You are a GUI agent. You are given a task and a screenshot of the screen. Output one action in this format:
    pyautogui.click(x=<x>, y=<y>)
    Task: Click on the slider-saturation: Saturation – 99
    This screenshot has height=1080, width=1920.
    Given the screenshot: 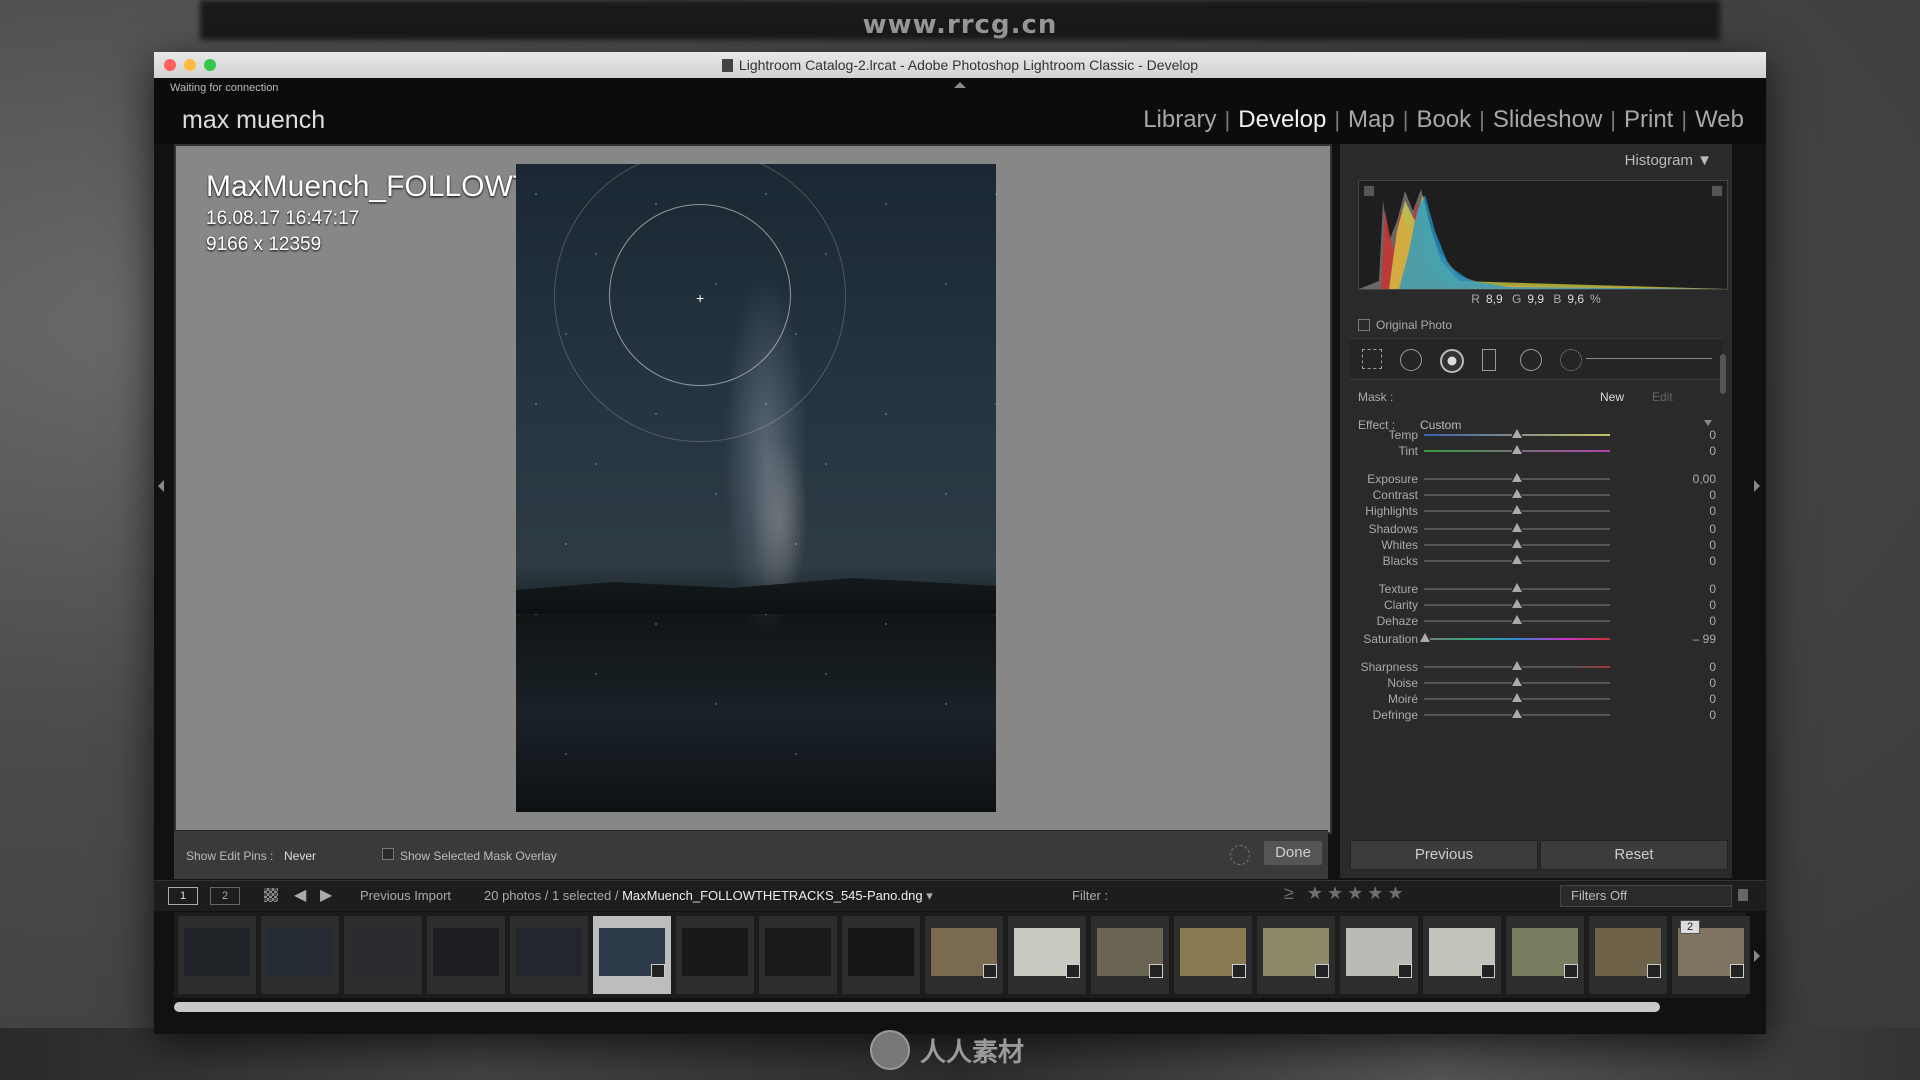 What is the action you would take?
    pyautogui.click(x=1536, y=639)
    